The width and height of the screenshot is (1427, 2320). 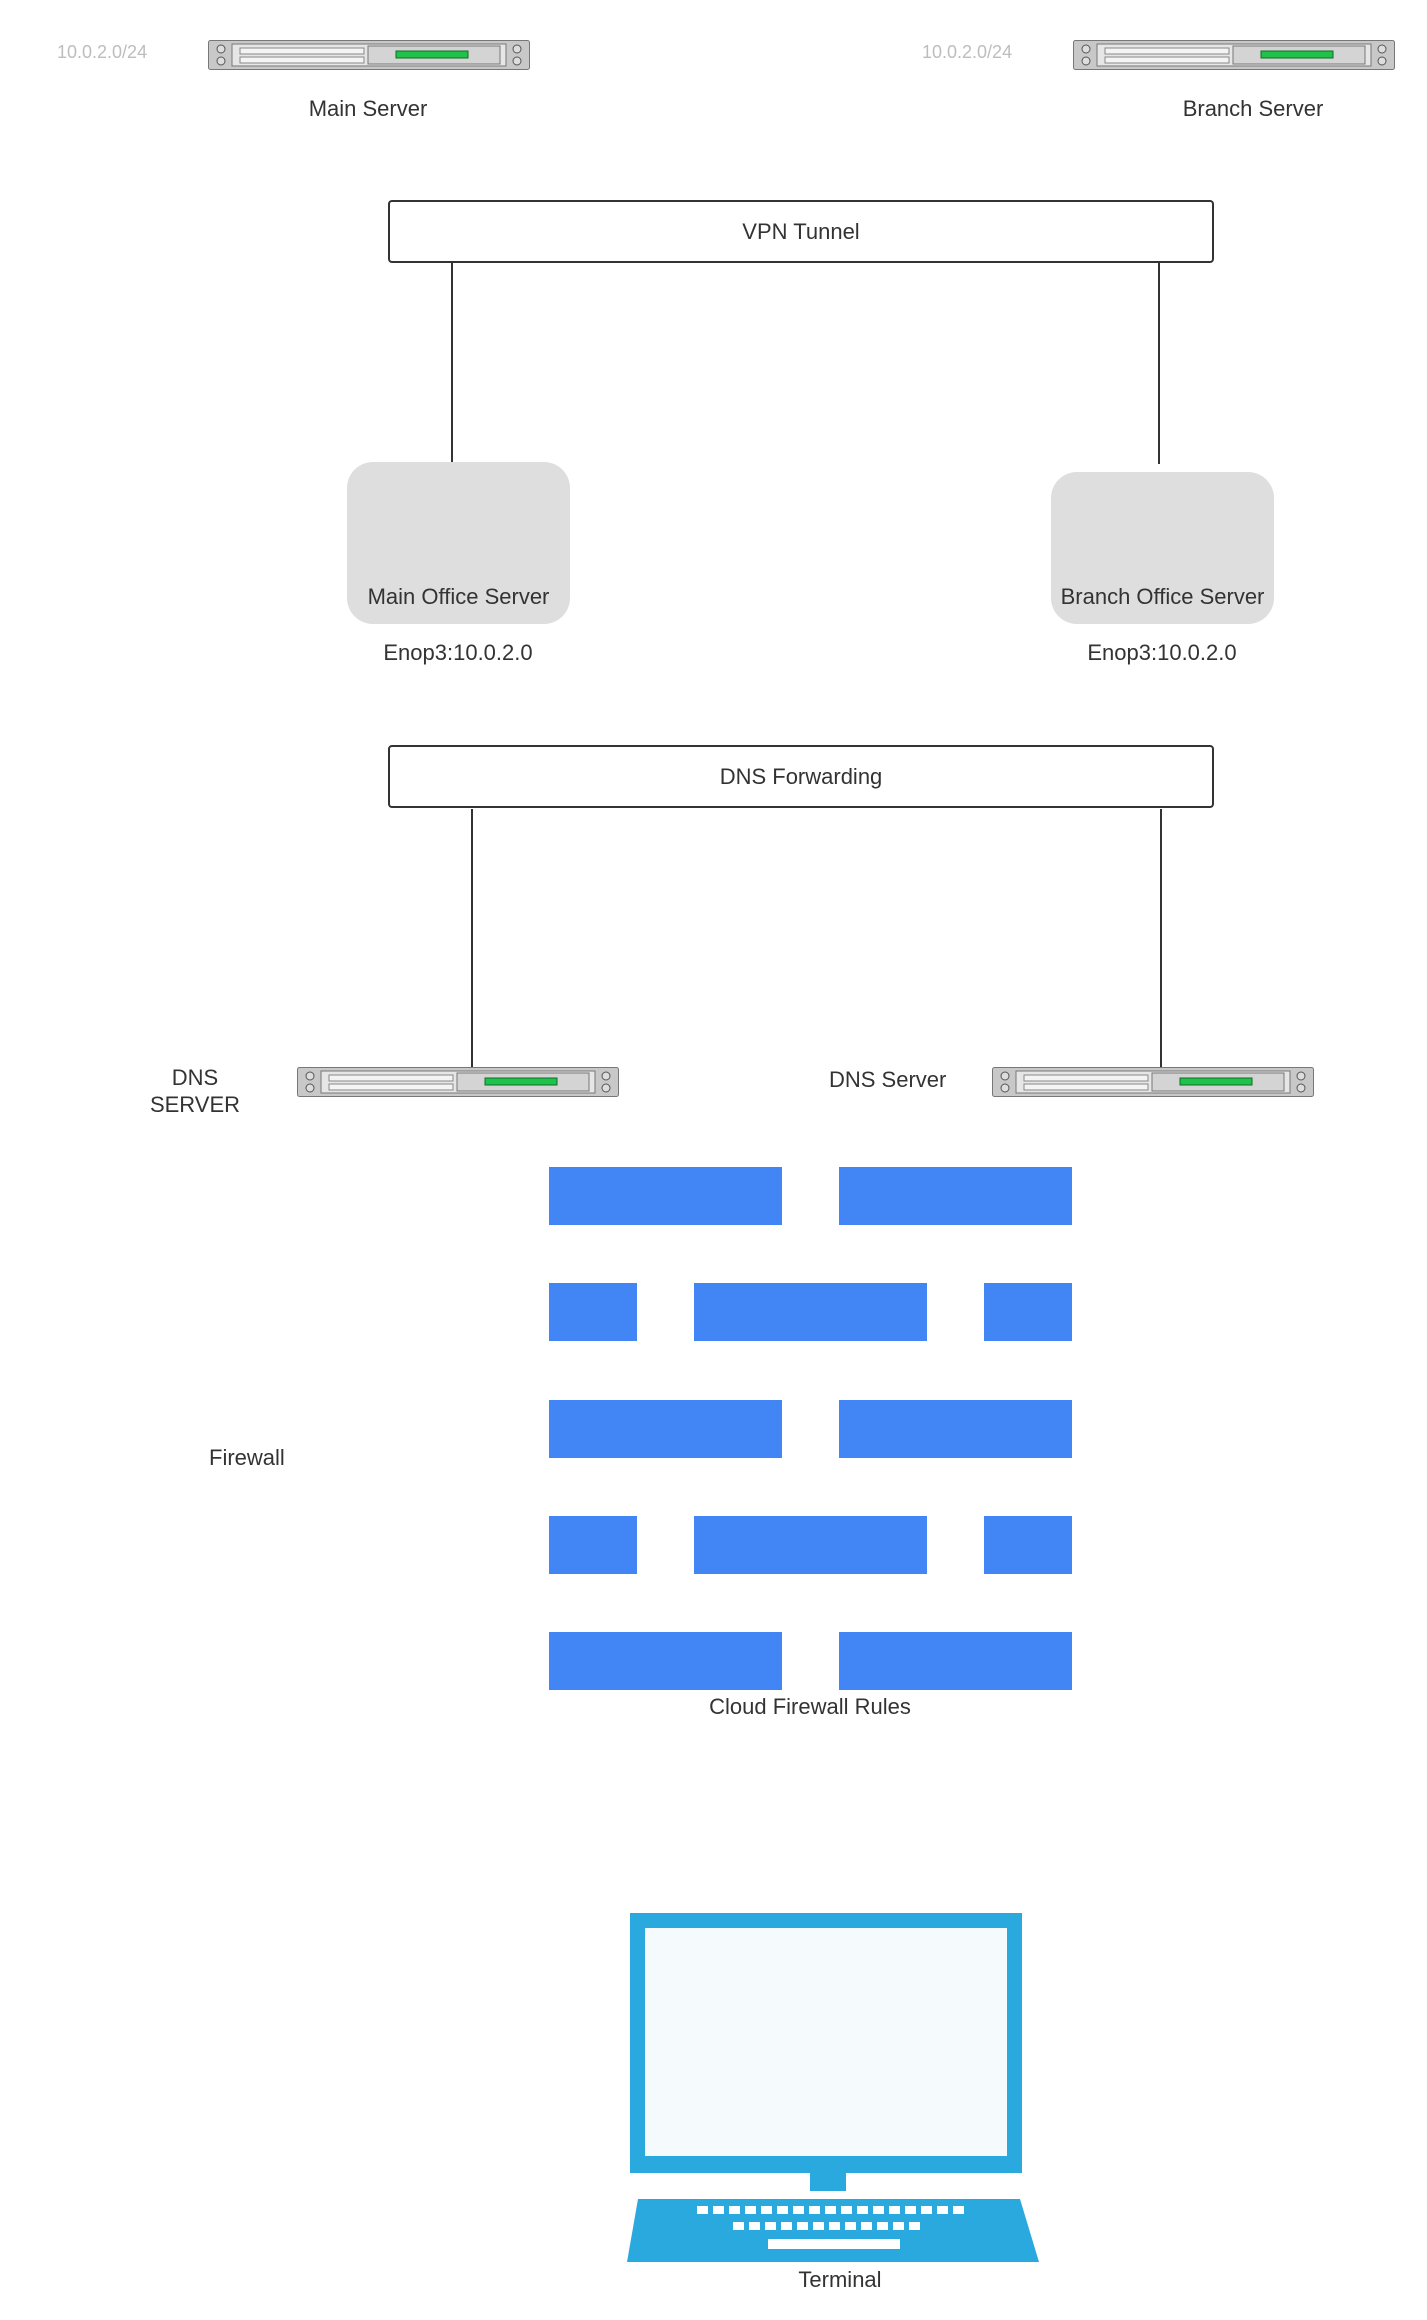 I want to click on branch-office-server-node: Branch Office Server, so click(x=1162, y=548).